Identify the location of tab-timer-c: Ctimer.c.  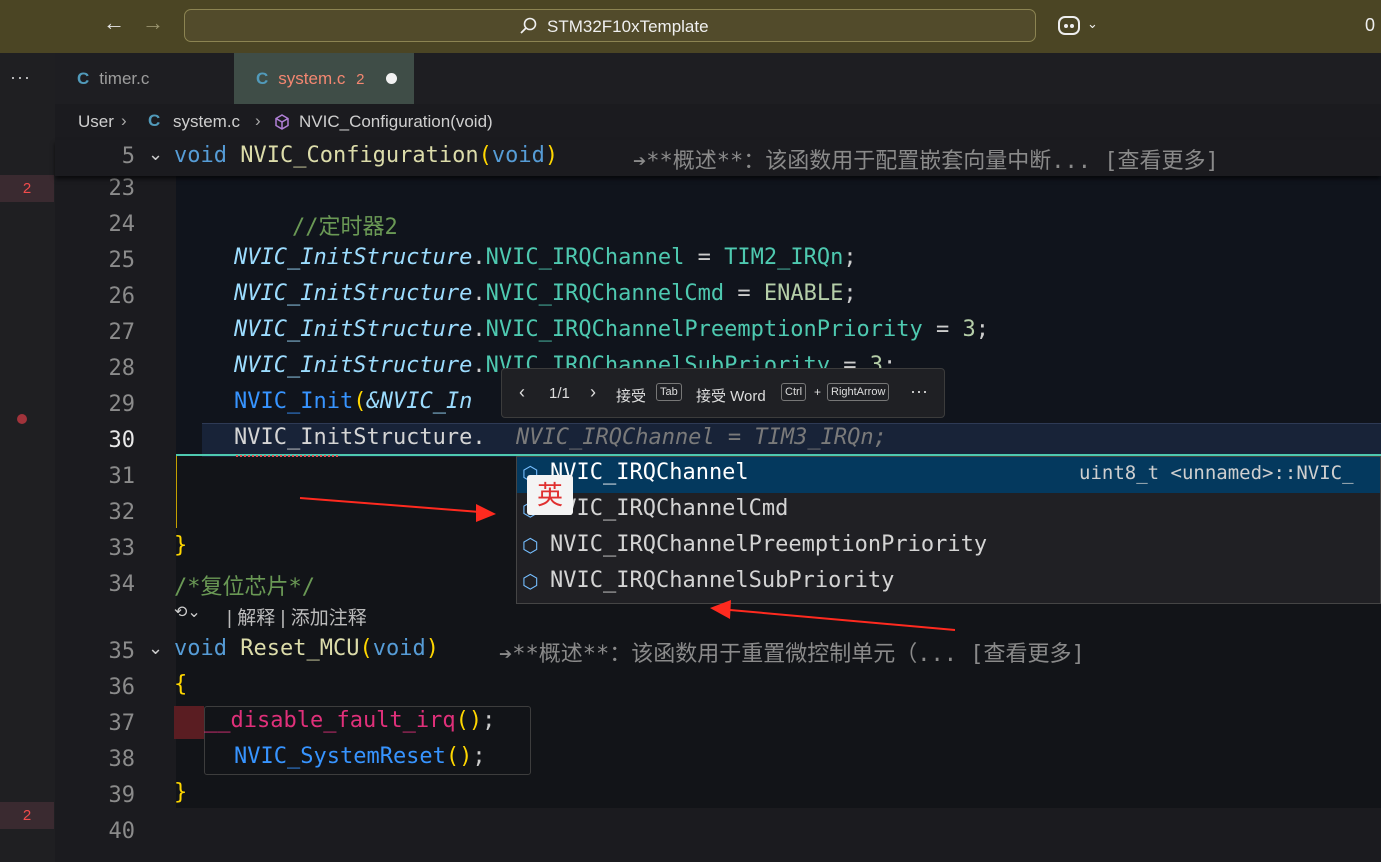
(144, 78).